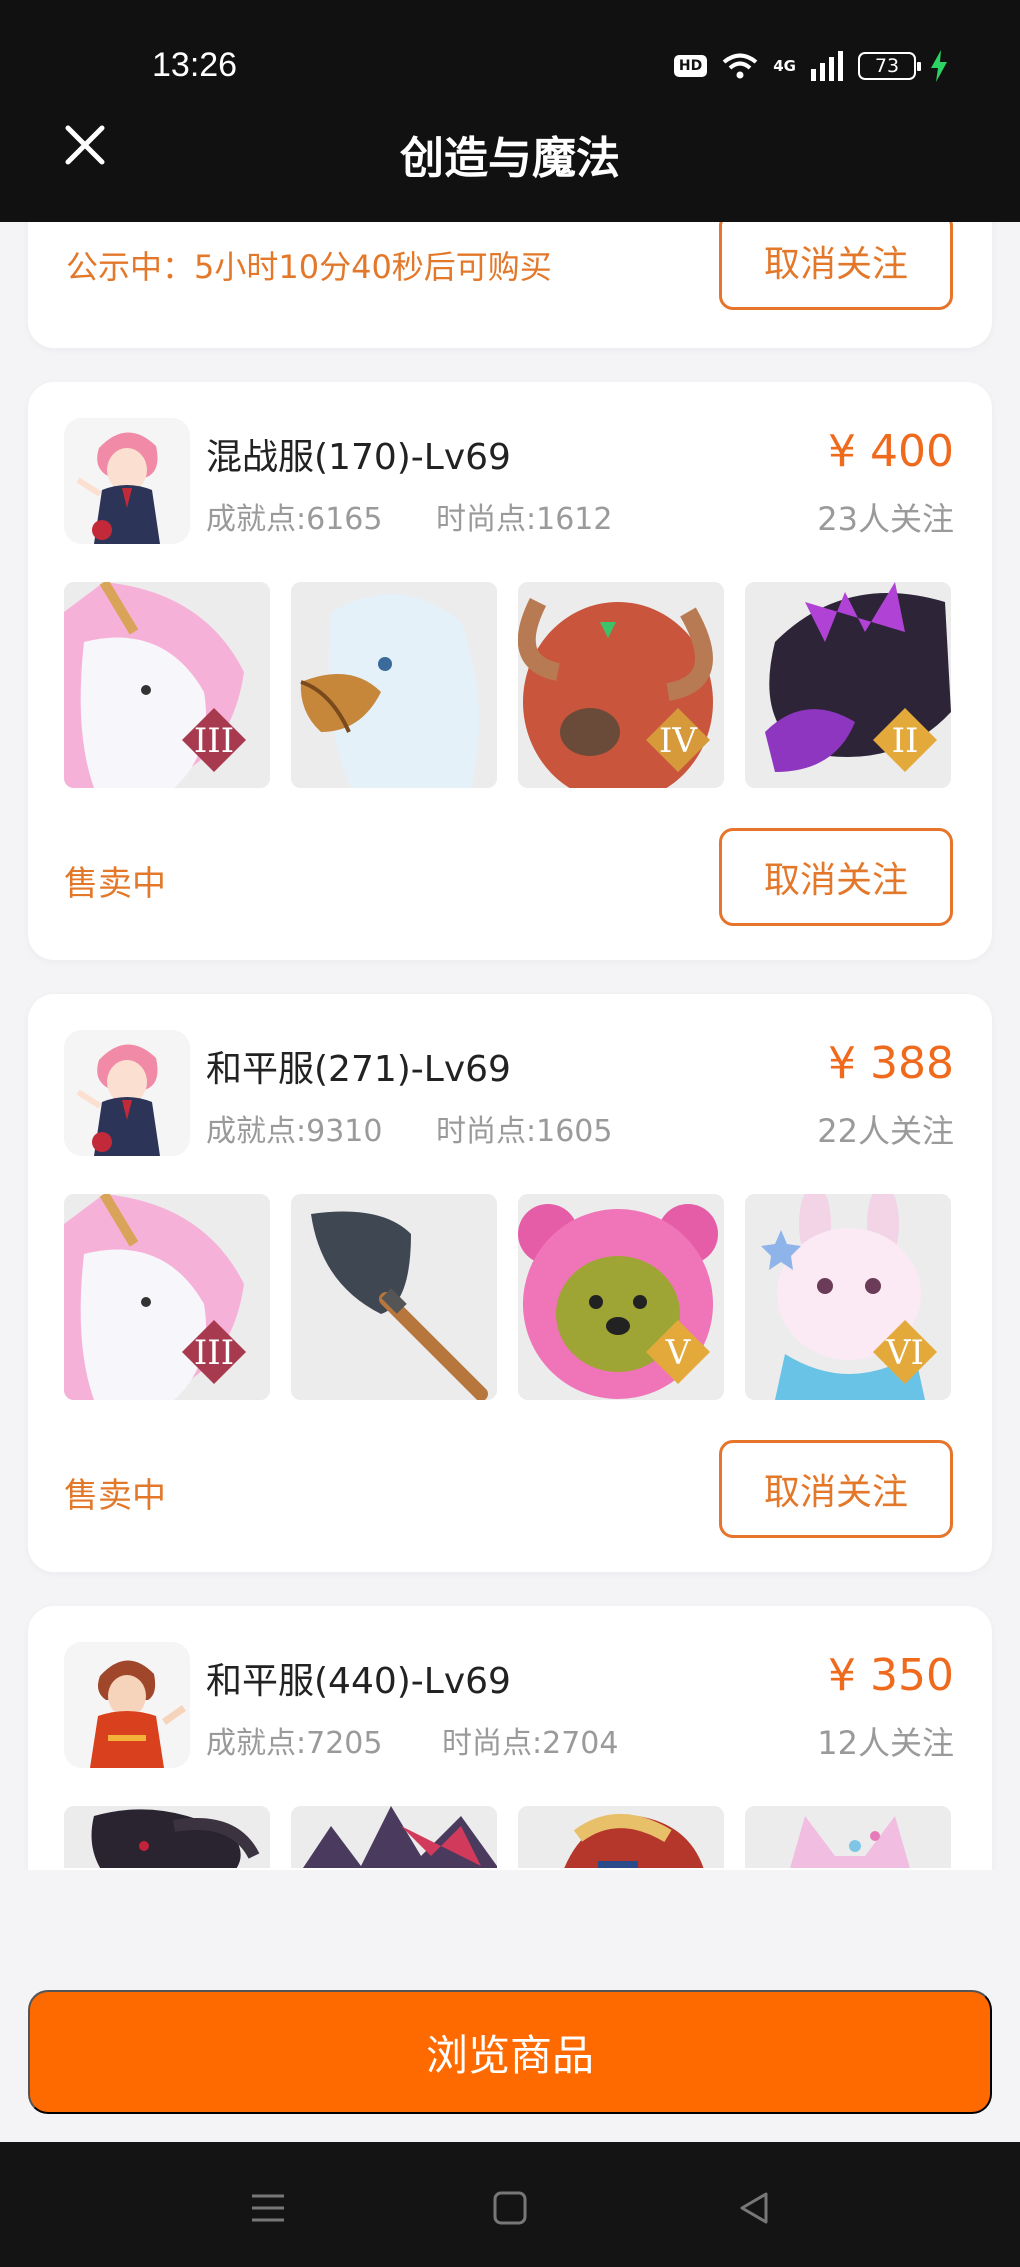 The height and width of the screenshot is (2267, 1020). What do you see at coordinates (784, 66) in the screenshot?
I see `network-type: 4G` at bounding box center [784, 66].